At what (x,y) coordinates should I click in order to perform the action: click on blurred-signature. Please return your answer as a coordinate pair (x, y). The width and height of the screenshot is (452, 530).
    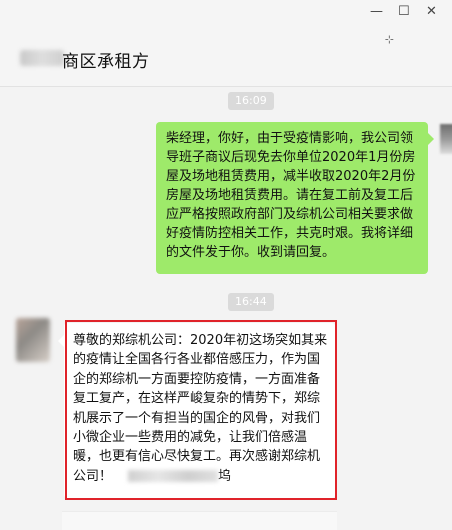
    Looking at the image, I should click on (173, 476).